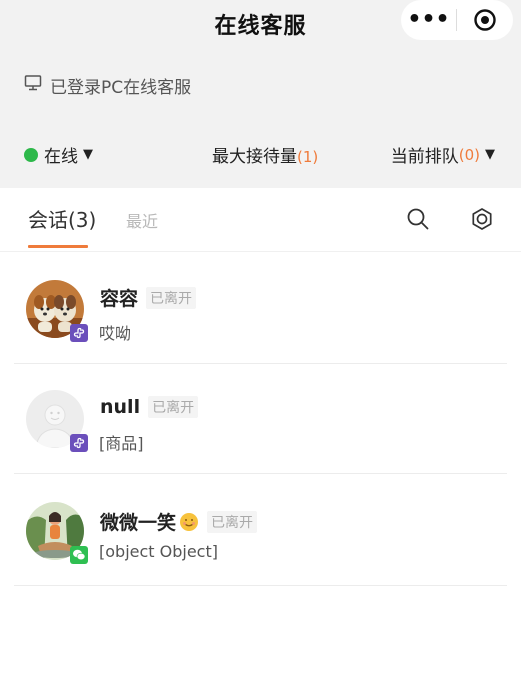 Image resolution: width=521 pixels, height=700 pixels. What do you see at coordinates (424, 157) in the screenshot?
I see `queue-label: 当前排队` at bounding box center [424, 157].